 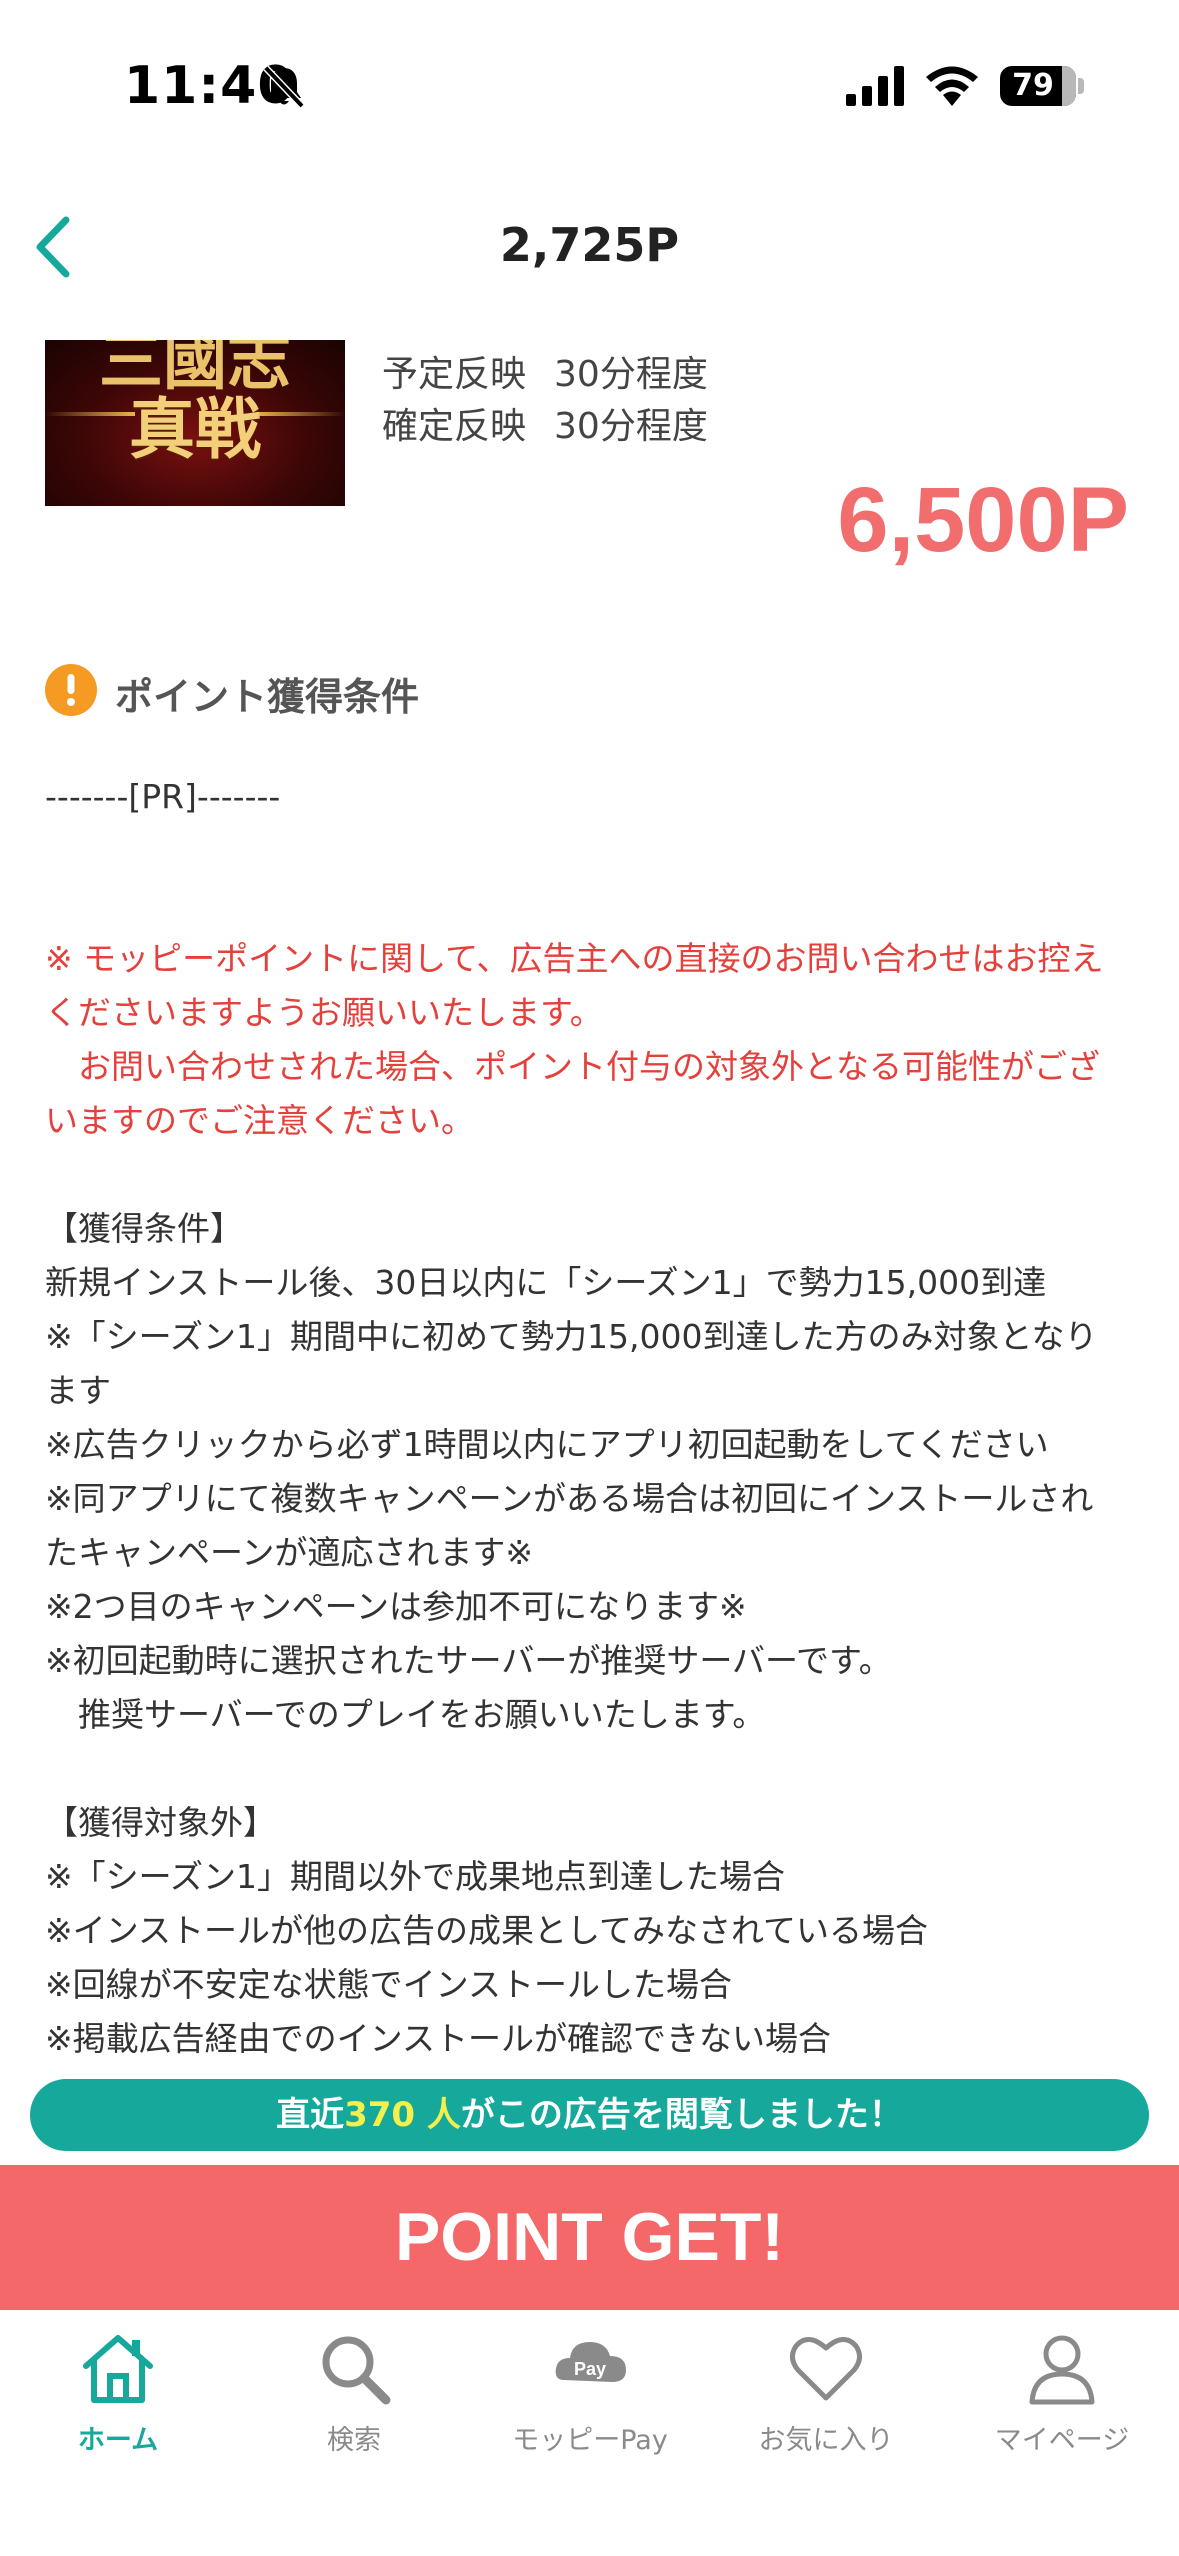 What do you see at coordinates (354, 2418) in the screenshot?
I see `tab-search: 検索` at bounding box center [354, 2418].